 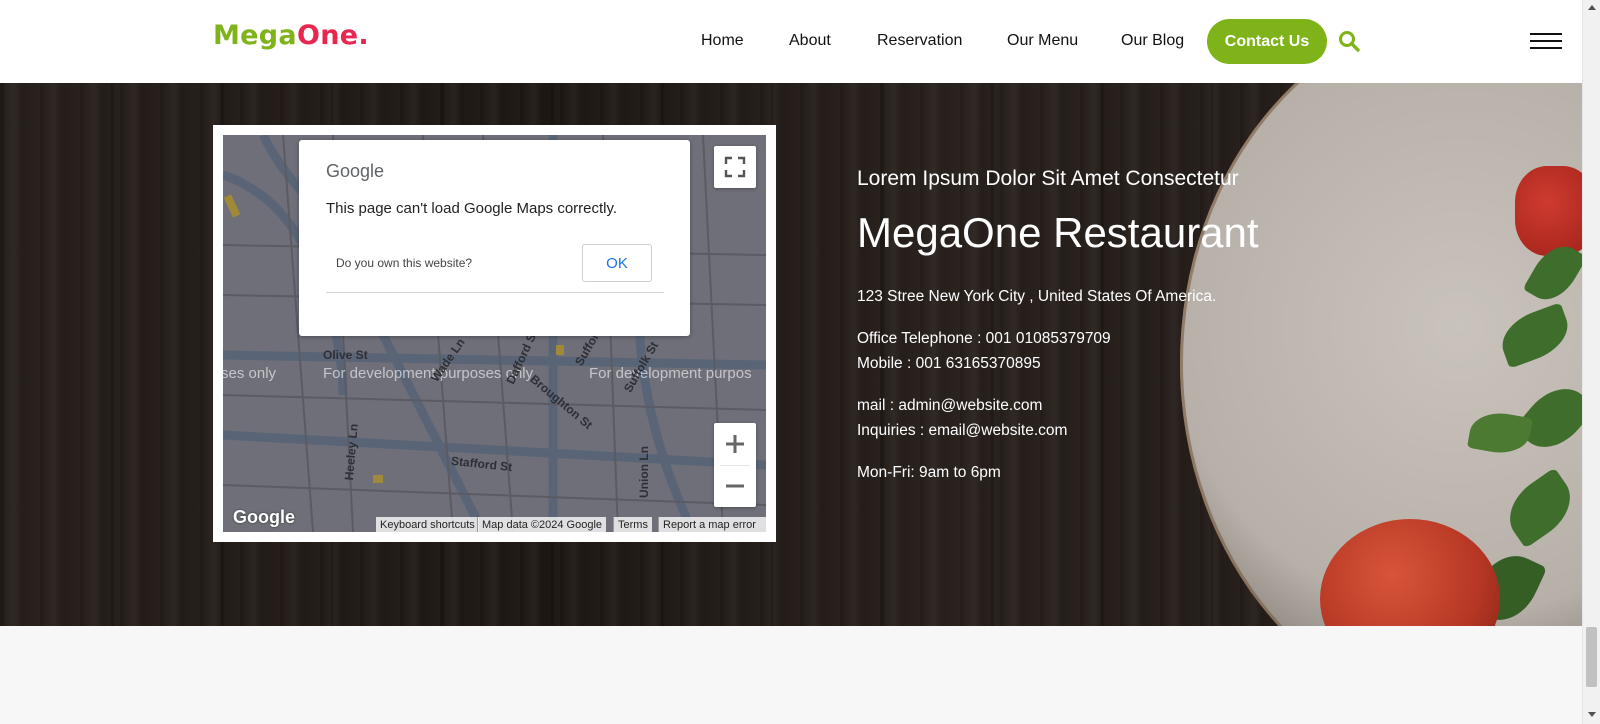 What do you see at coordinates (427, 524) in the screenshot?
I see `keyboard-shortcuts-link: Keyboard shortcuts` at bounding box center [427, 524].